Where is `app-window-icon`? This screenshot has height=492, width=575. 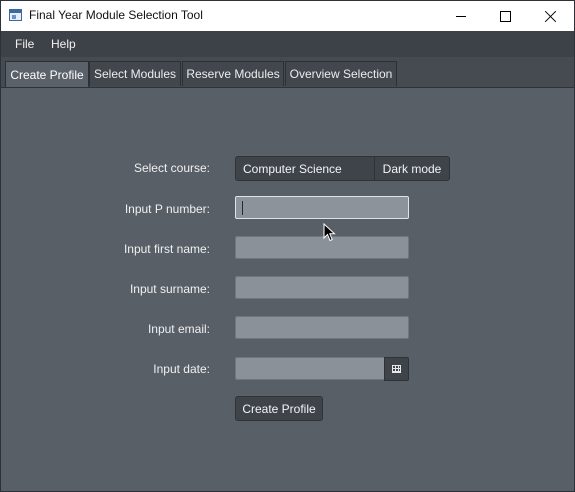 app-window-icon is located at coordinates (15, 15).